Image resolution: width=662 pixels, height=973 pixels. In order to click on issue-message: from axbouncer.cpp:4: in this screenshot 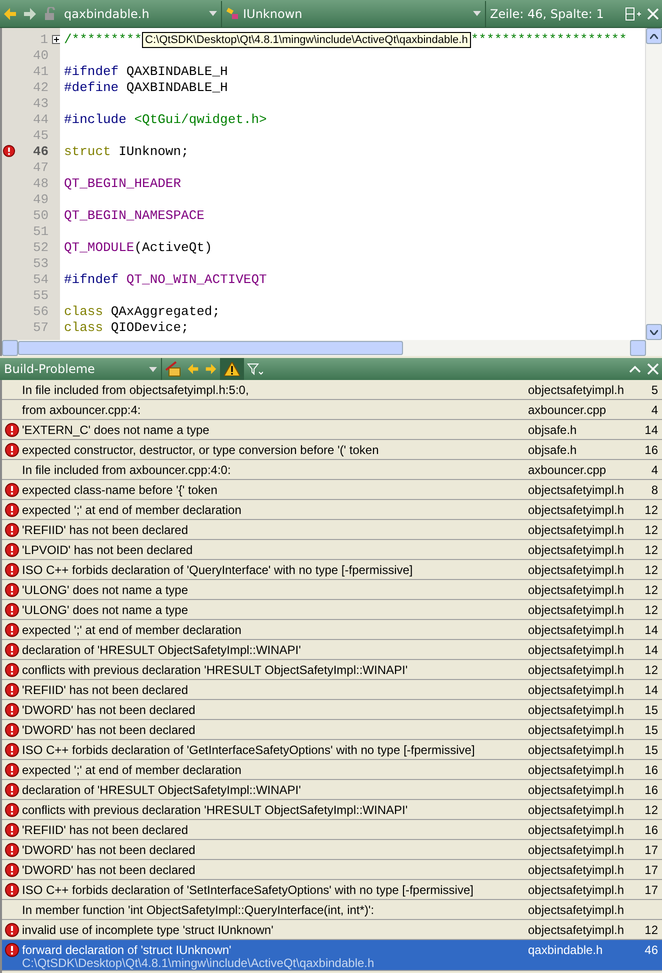, I will do `click(82, 410)`.